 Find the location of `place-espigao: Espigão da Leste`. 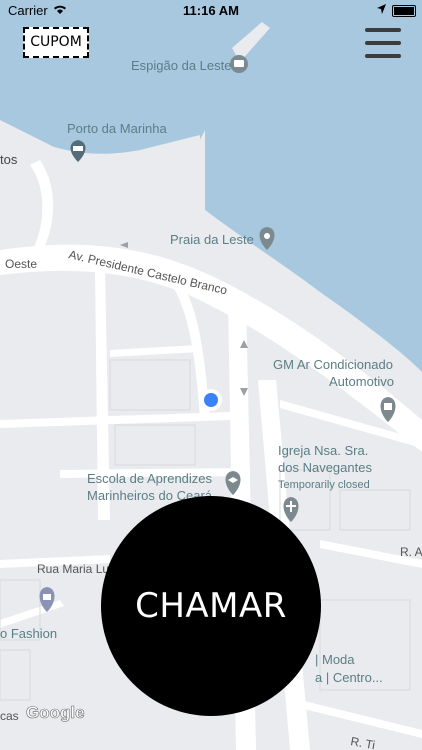

place-espigao: Espigão da Leste is located at coordinates (181, 65).